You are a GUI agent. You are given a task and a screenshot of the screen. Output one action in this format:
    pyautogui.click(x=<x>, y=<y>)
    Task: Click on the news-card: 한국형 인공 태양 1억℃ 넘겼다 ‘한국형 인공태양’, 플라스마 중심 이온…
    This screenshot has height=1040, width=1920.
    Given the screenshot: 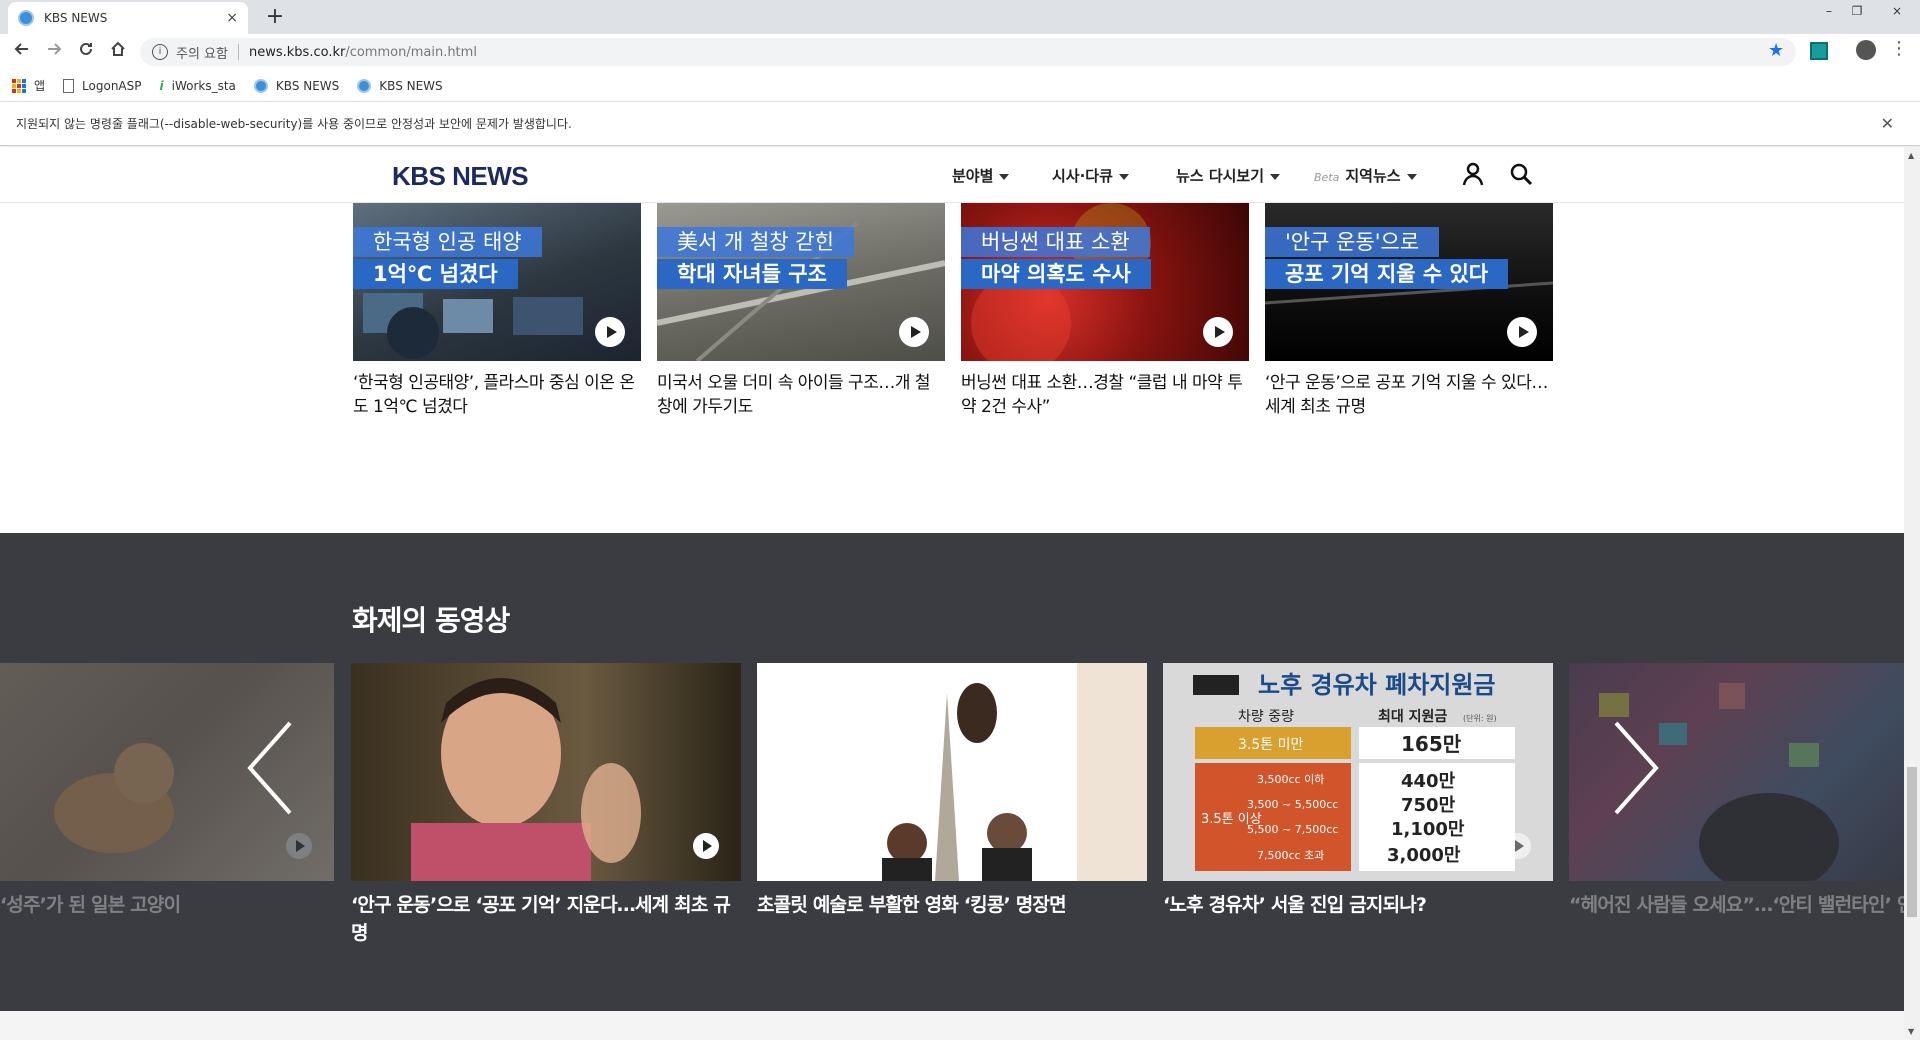 What is the action you would take?
    pyautogui.click(x=497, y=311)
    